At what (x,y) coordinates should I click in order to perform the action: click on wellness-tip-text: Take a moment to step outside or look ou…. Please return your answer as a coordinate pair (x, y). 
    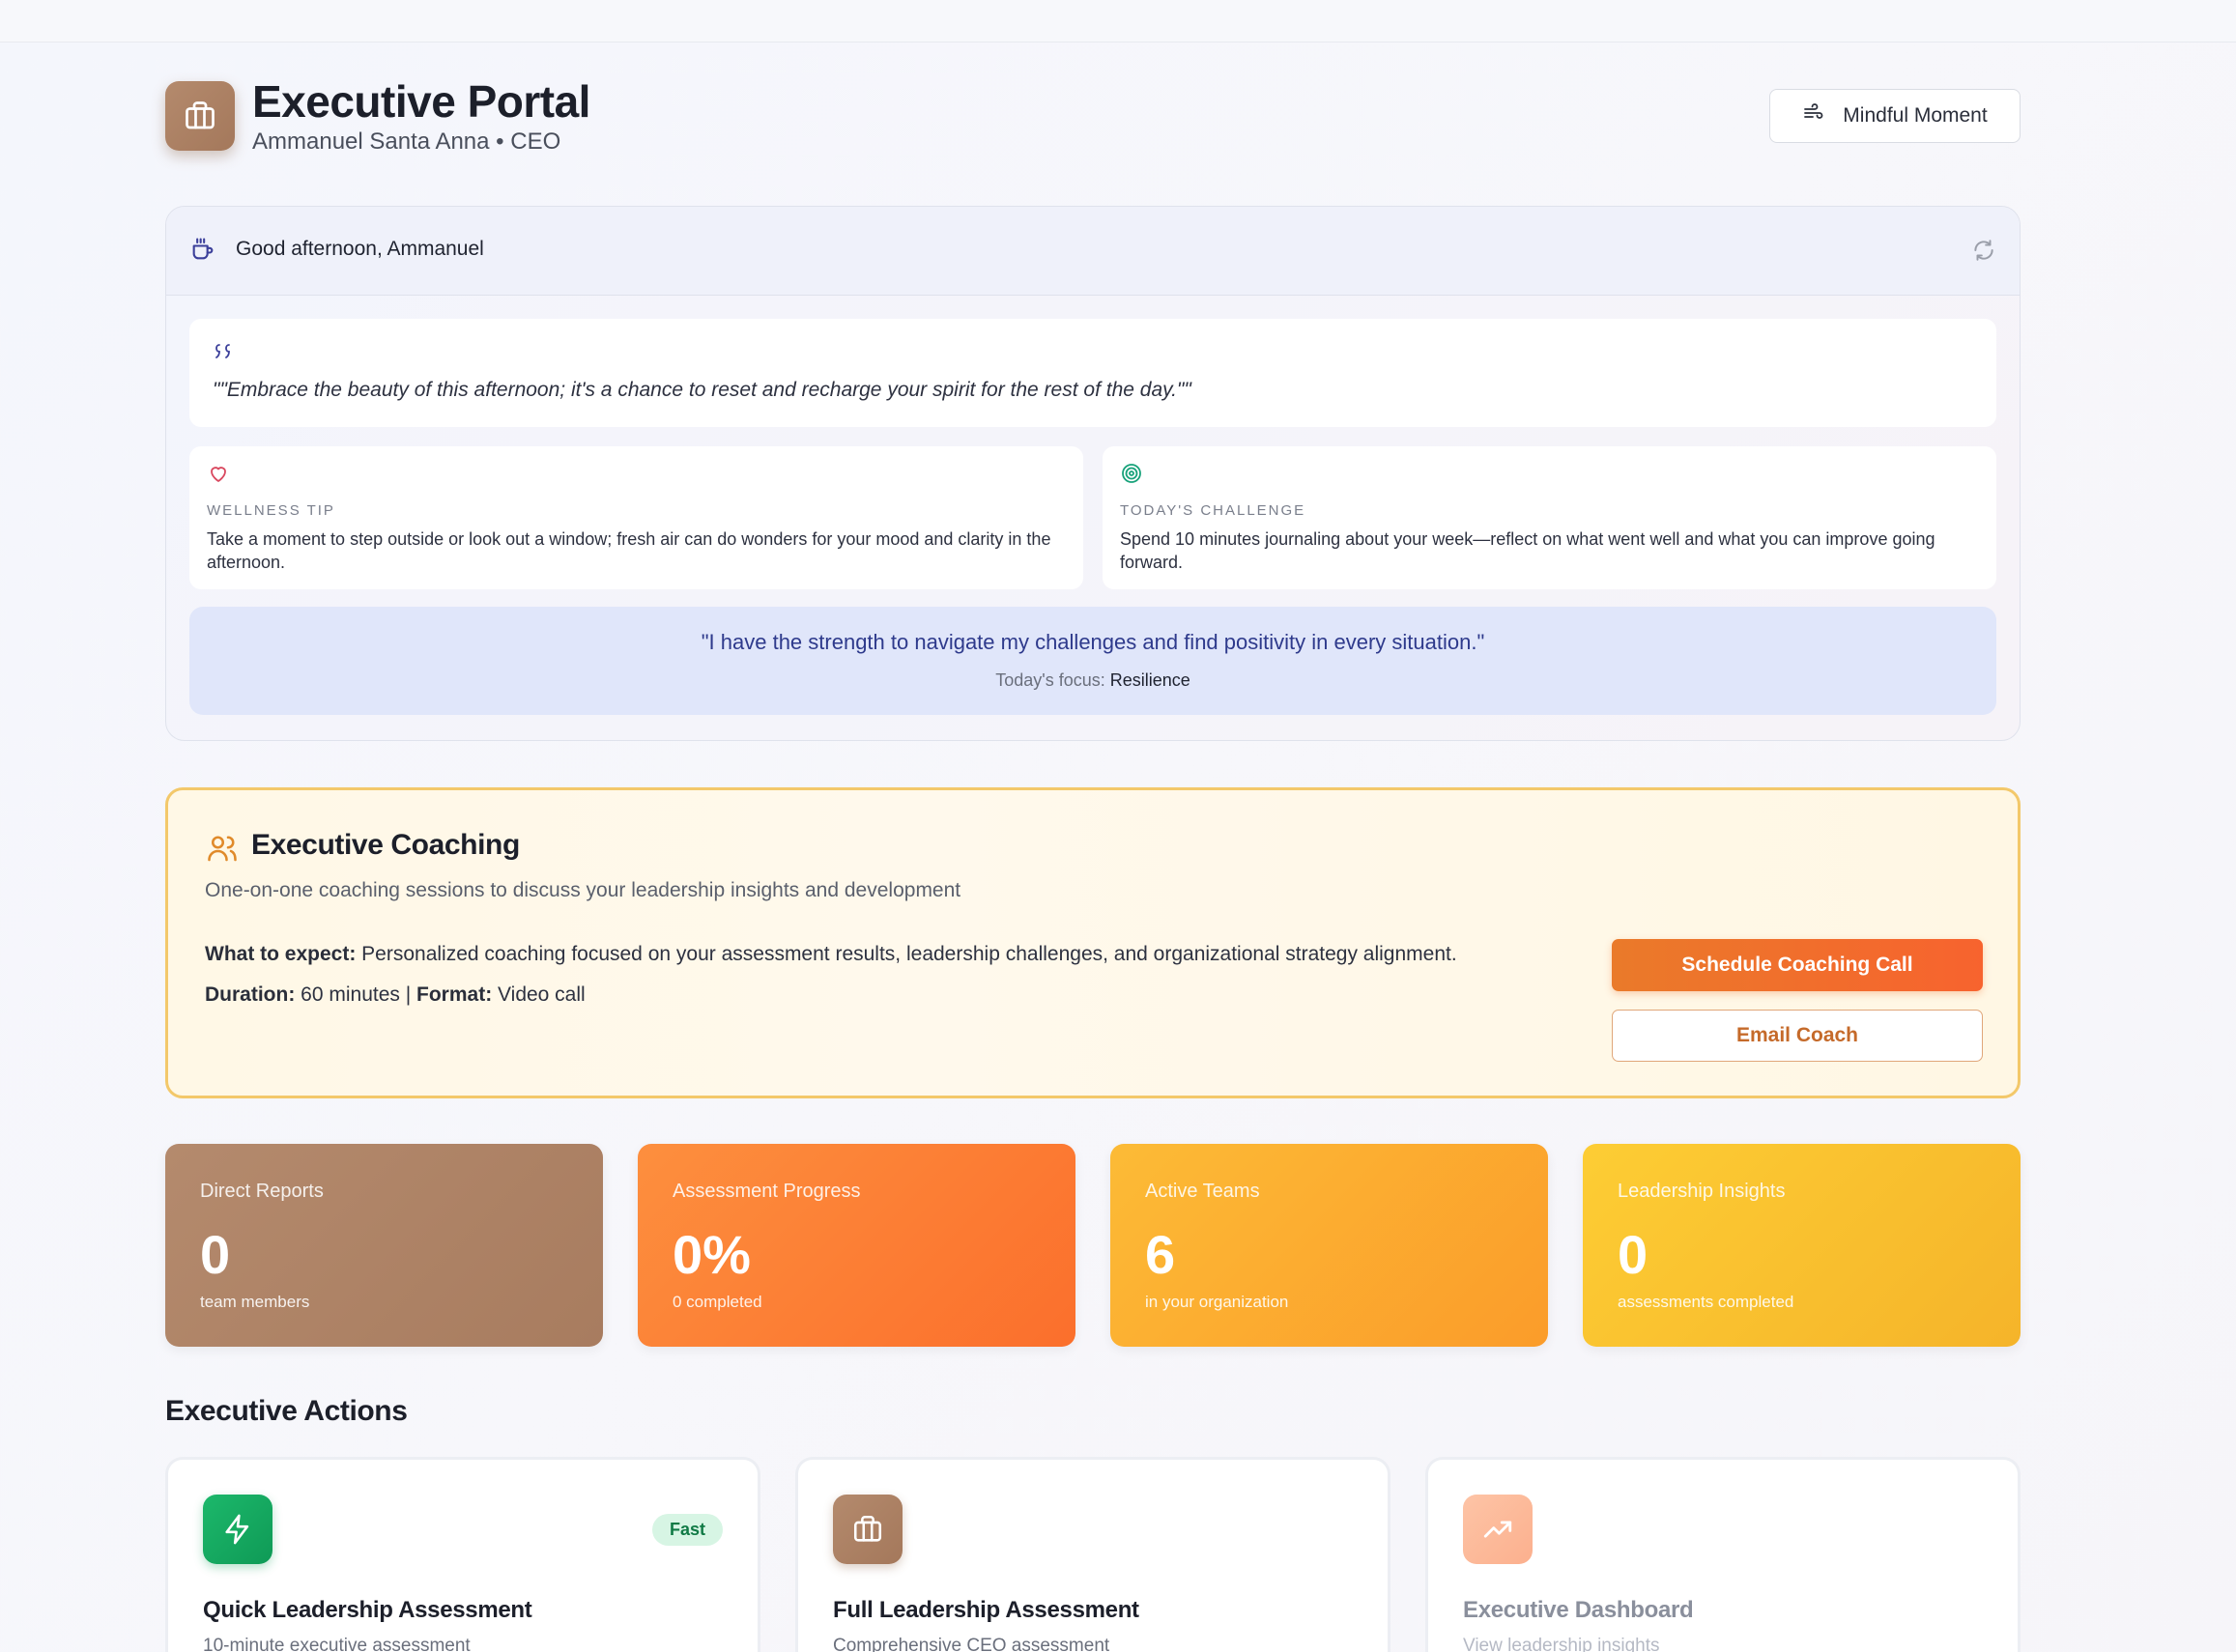
    Looking at the image, I should click on (629, 550).